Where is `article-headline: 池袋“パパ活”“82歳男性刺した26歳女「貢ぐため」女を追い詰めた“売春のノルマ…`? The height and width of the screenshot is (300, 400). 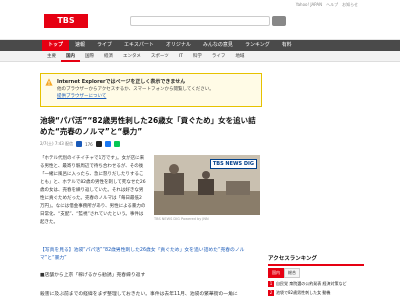
article-headline: 池袋“パパ活”“82歳男性刺した26歳女「貢ぐため」女を追い詰めた“売春のノルマ… is located at coordinates (148, 126).